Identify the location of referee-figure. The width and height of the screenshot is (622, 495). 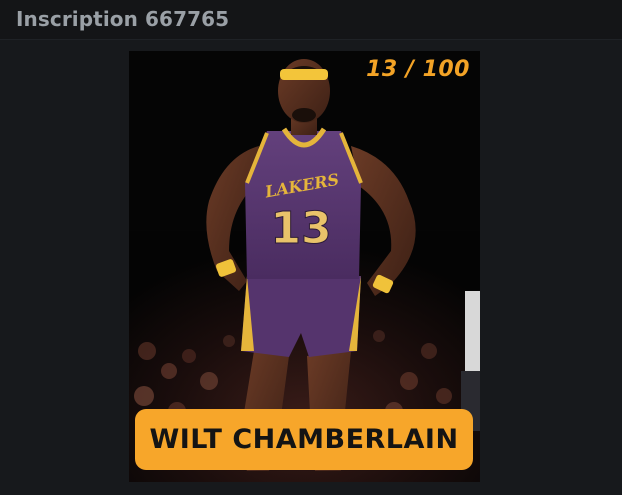
(472, 336).